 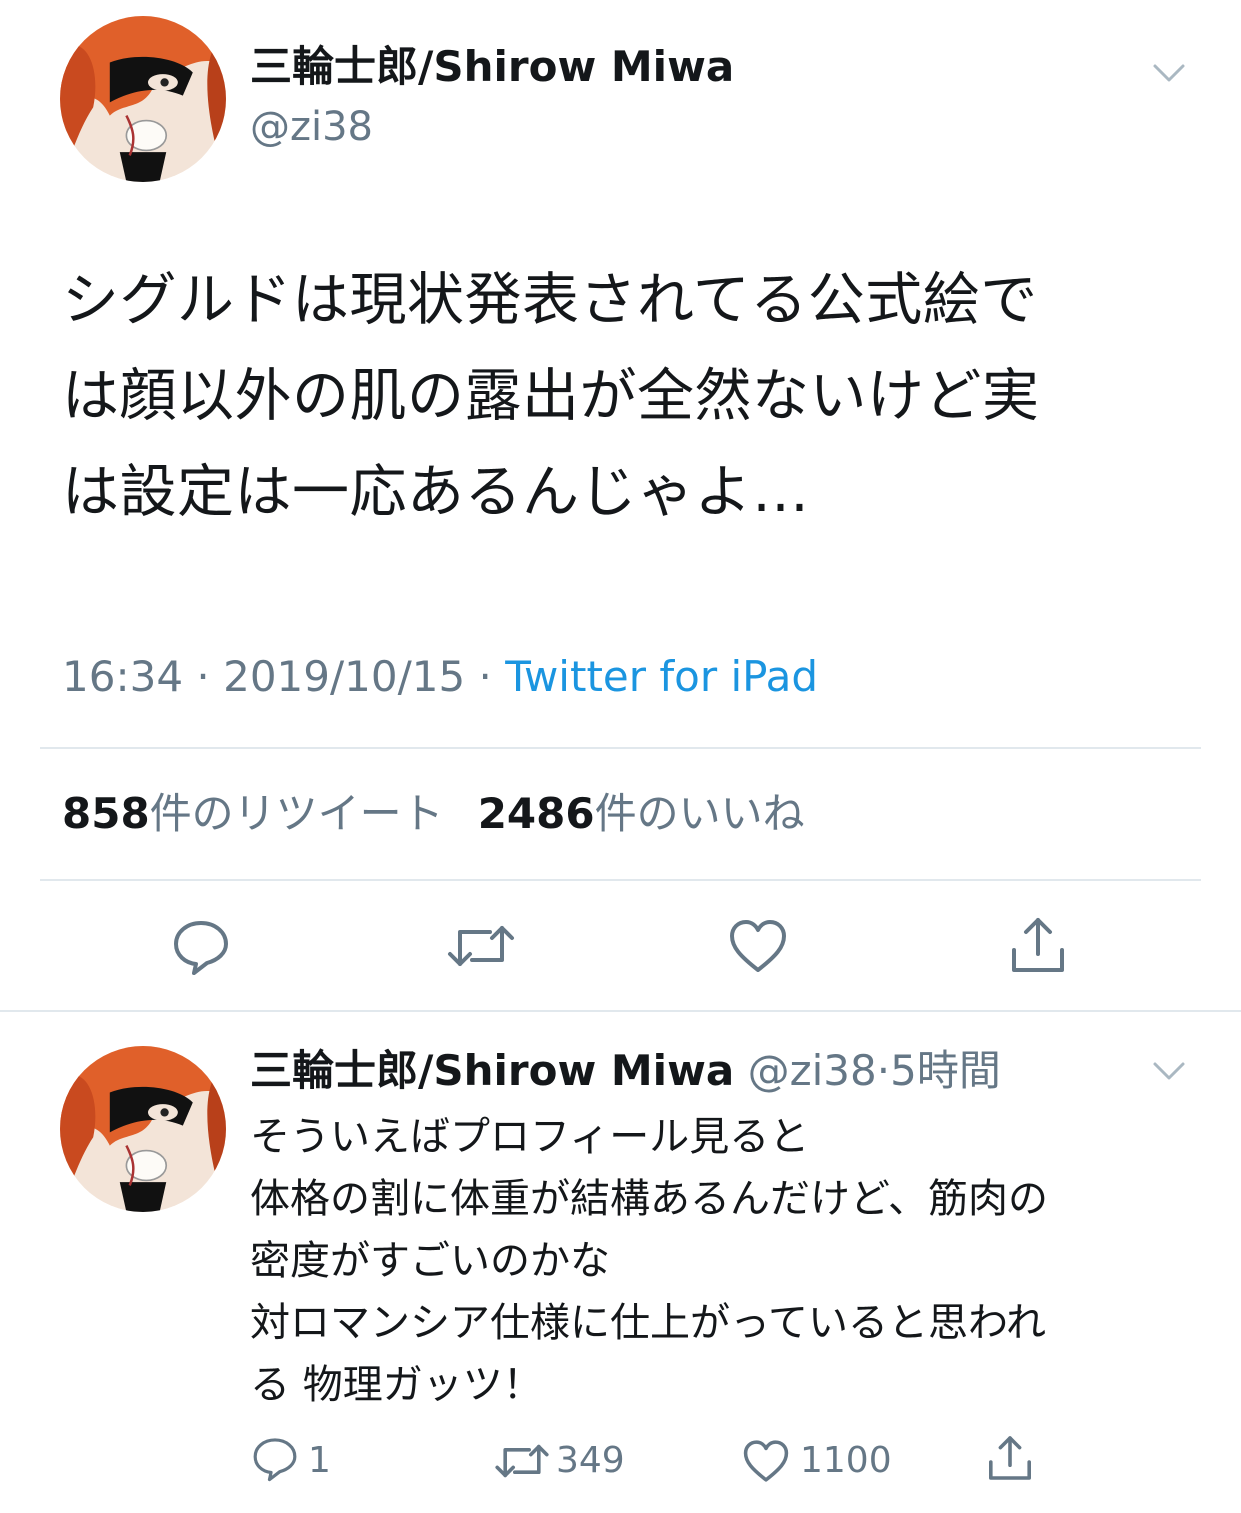 What do you see at coordinates (311, 127) in the screenshot?
I see `author-handle: @zi38` at bounding box center [311, 127].